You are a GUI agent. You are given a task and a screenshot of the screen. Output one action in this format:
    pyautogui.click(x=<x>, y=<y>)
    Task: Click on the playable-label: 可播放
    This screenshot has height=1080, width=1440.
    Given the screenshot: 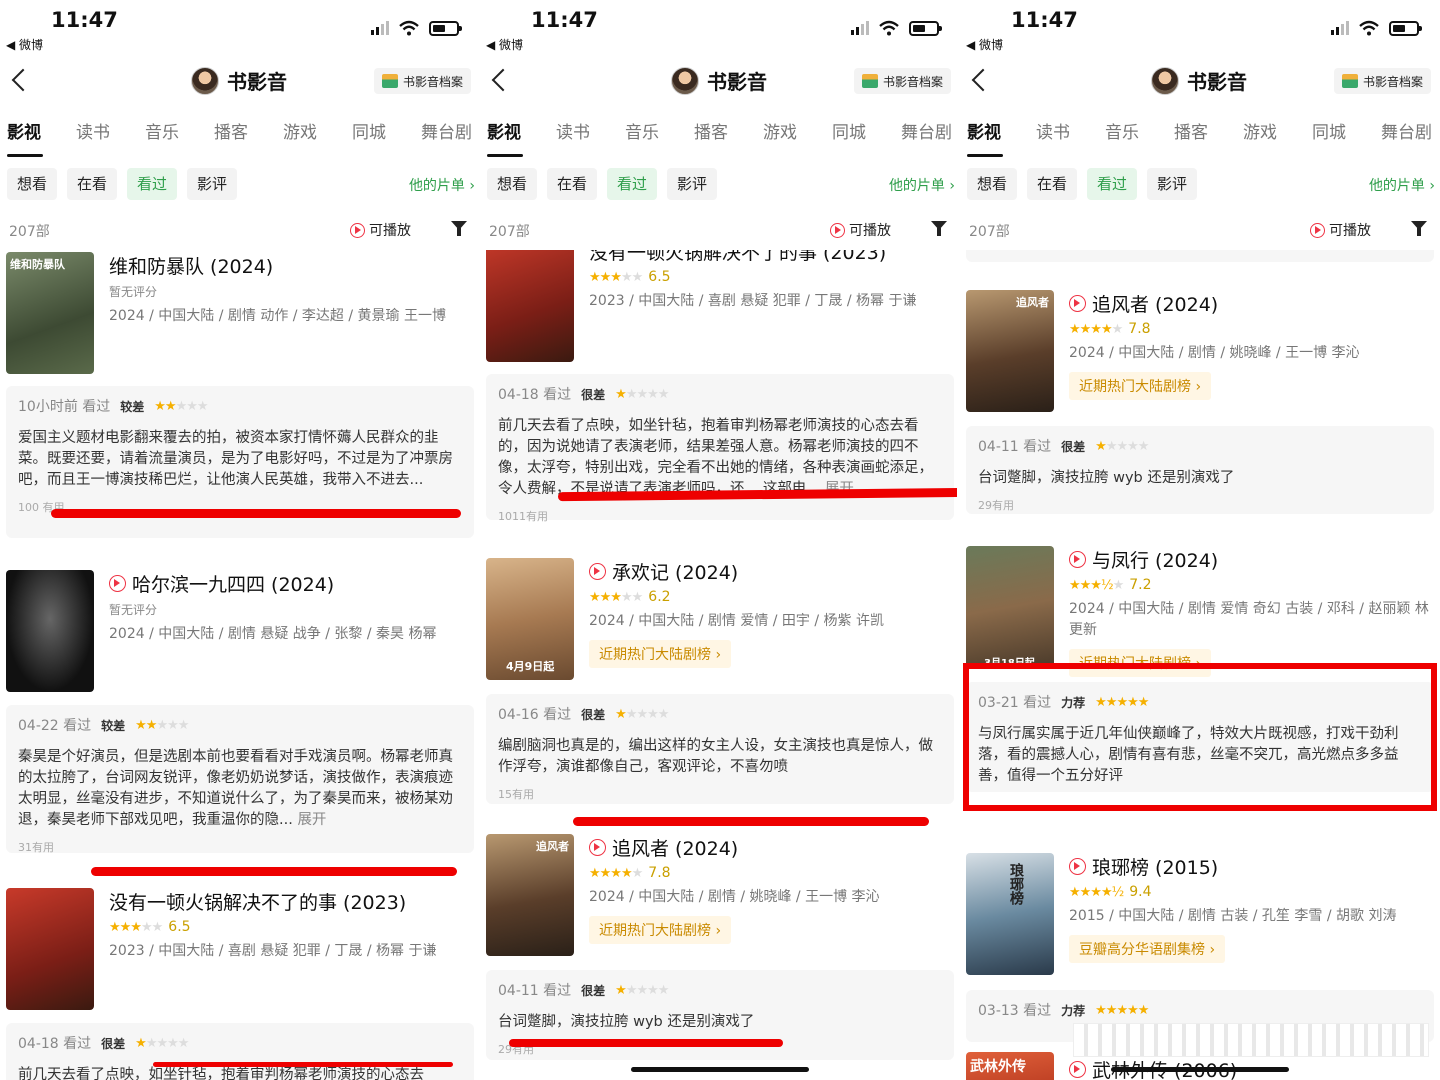 What is the action you would take?
    pyautogui.click(x=1350, y=231)
    